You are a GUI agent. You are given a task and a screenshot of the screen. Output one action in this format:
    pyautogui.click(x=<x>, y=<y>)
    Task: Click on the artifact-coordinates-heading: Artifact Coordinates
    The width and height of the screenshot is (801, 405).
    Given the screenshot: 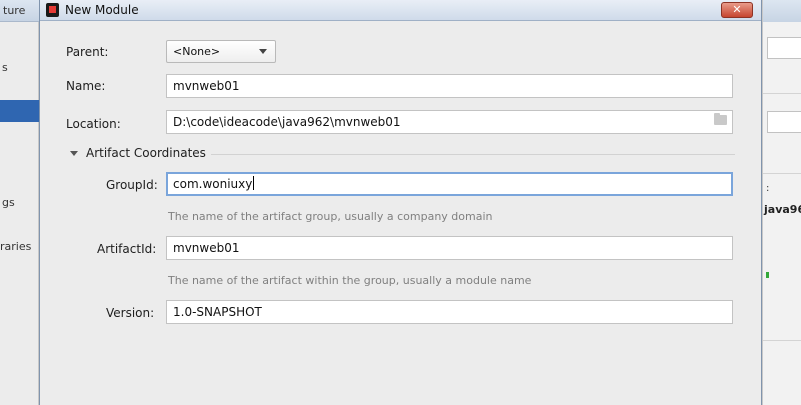 What is the action you would take?
    pyautogui.click(x=146, y=153)
    